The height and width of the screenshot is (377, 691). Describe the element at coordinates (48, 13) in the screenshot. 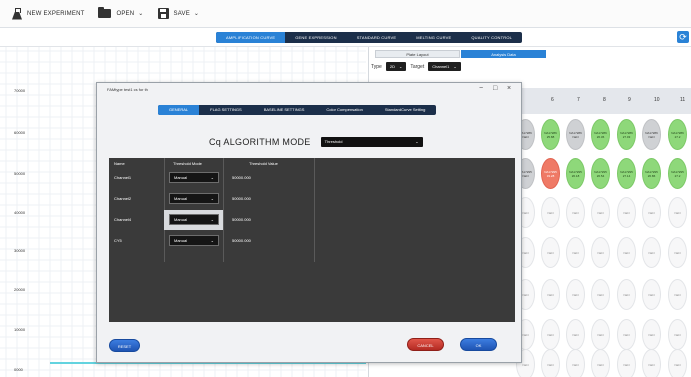

I see `new-experiment-button: NEW EXPERIMENT` at that location.